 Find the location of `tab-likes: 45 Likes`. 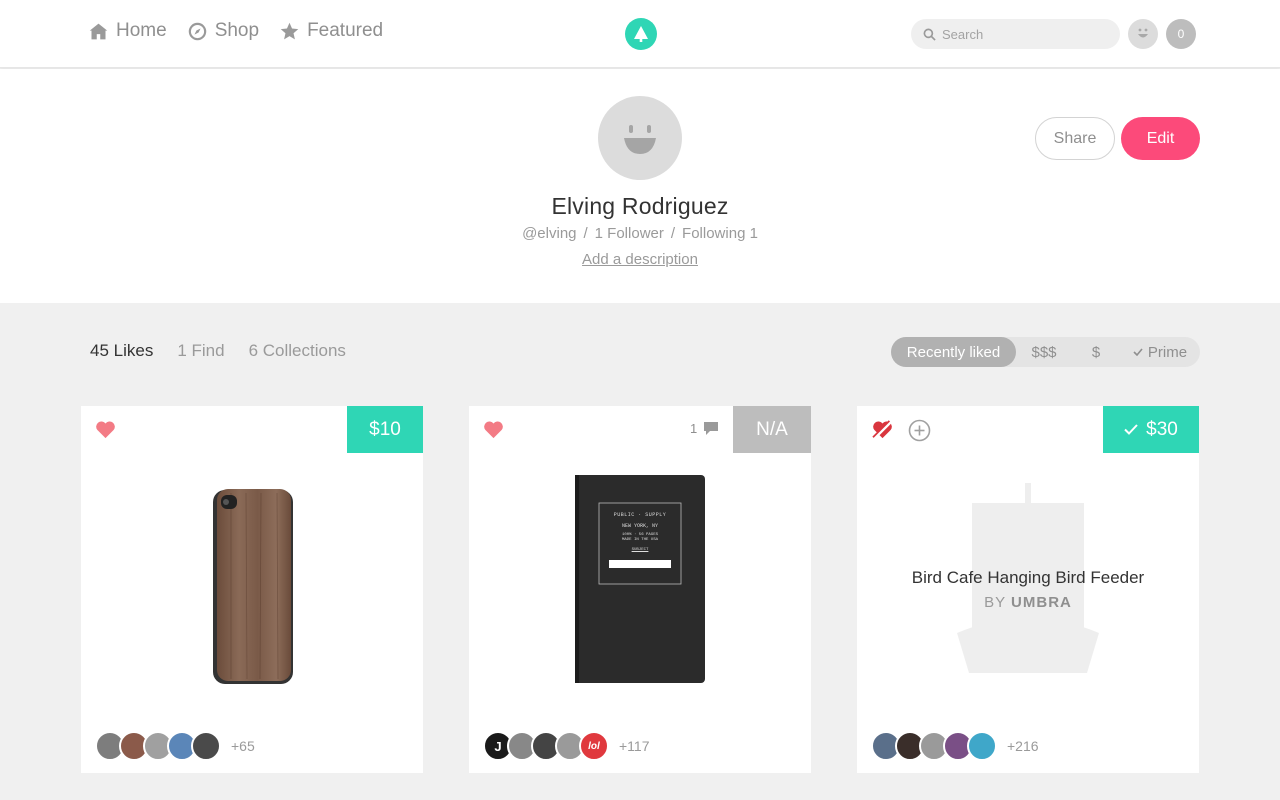

tab-likes: 45 Likes is located at coordinates (121, 351).